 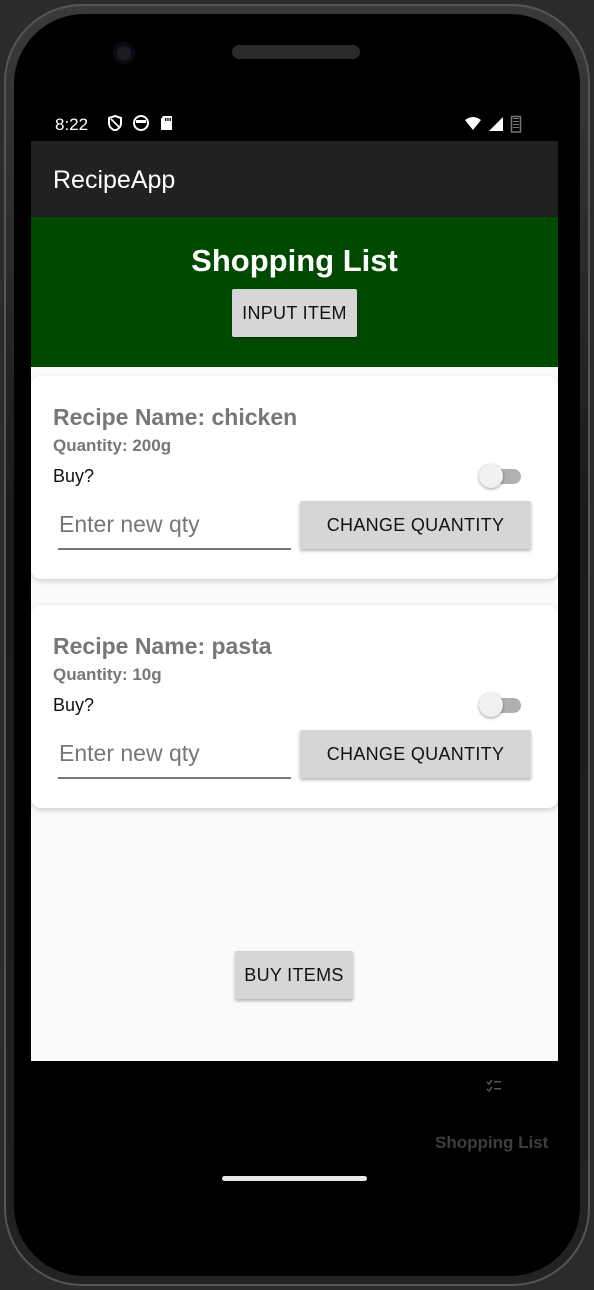 What do you see at coordinates (294, 1178) in the screenshot?
I see `home-indicator` at bounding box center [294, 1178].